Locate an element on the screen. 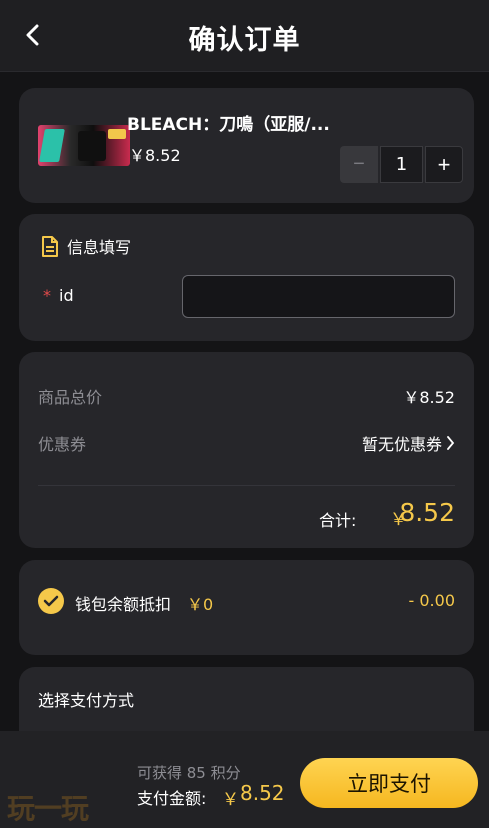 This screenshot has height=828, width=489. id-field-label: * id is located at coordinates (58, 295).